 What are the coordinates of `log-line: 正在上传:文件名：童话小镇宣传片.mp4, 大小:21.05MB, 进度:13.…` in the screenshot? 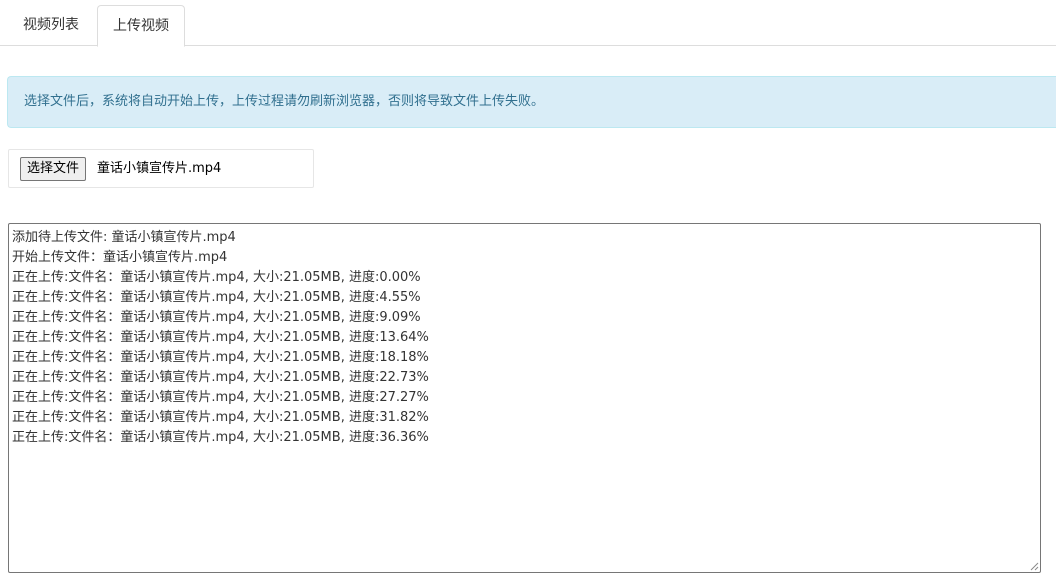 It's located at (220, 337).